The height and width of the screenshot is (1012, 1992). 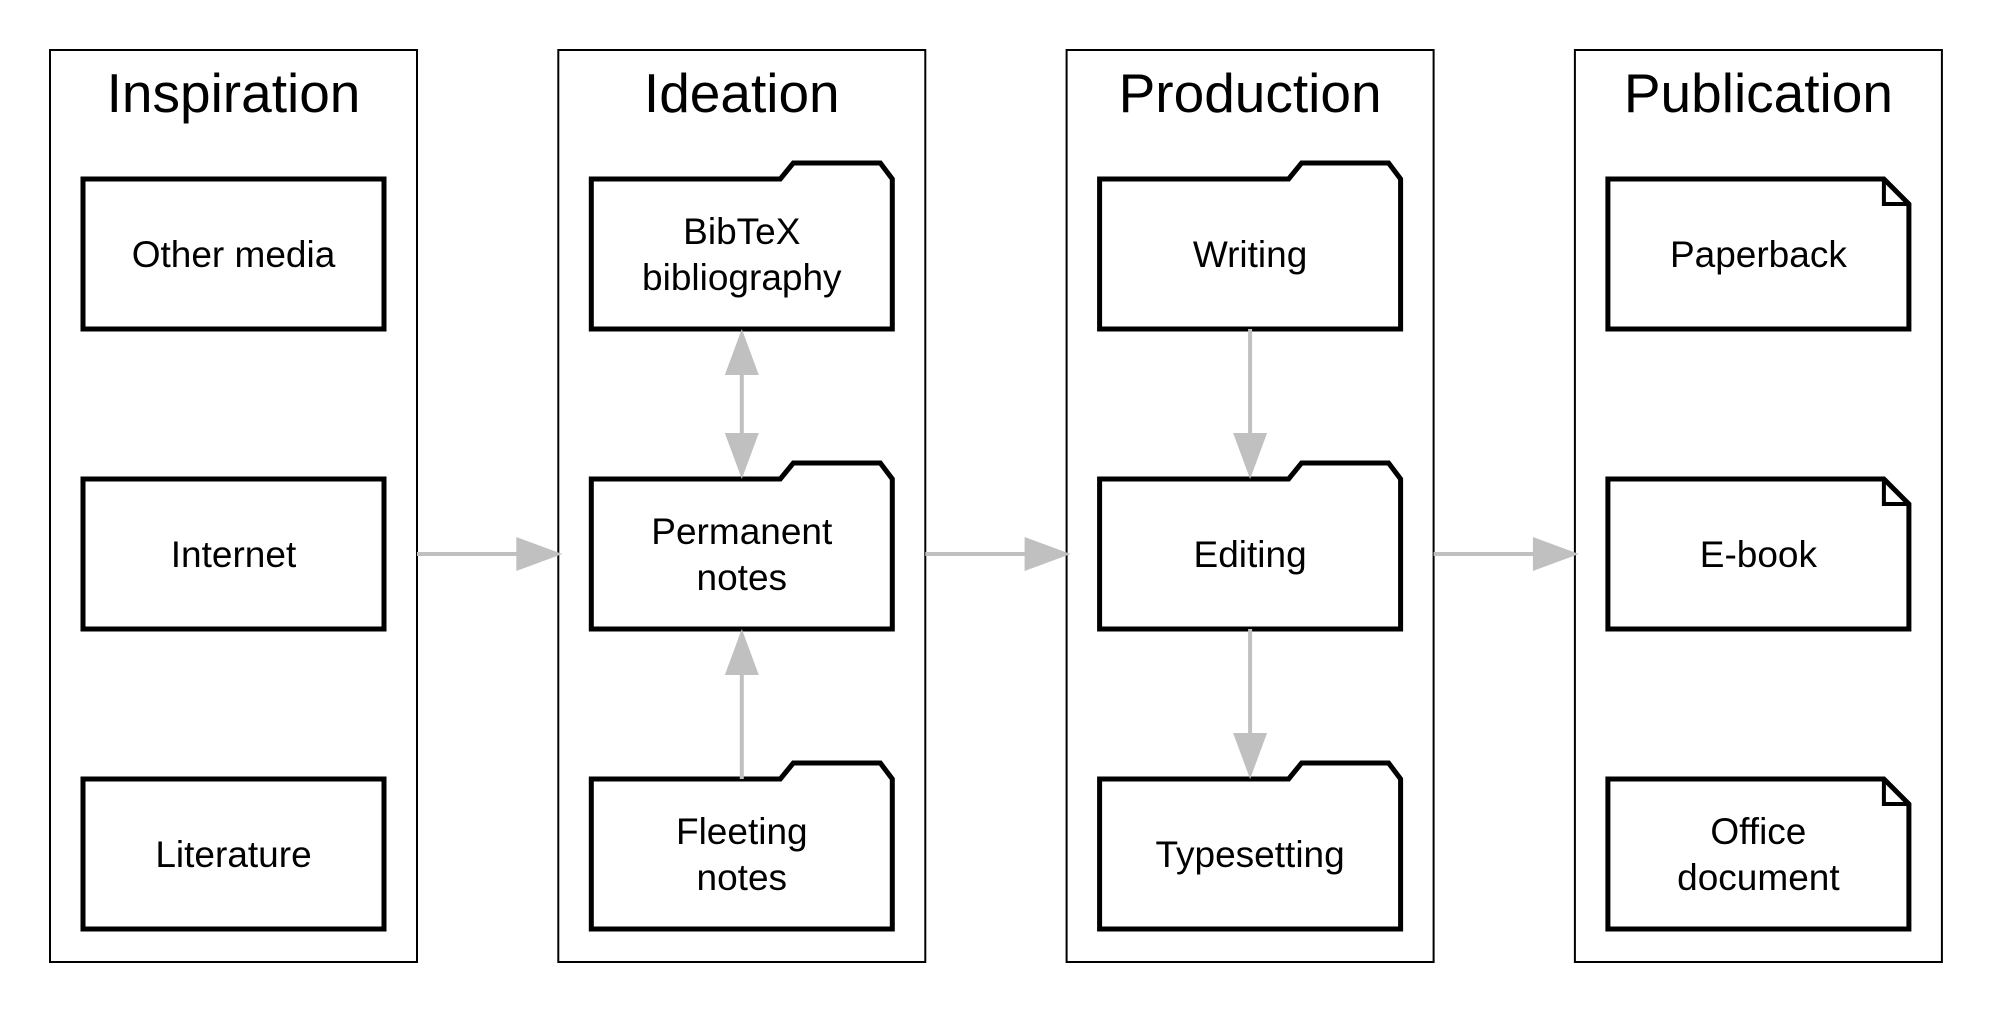 What do you see at coordinates (1250, 554) in the screenshot?
I see `node-label: Editing` at bounding box center [1250, 554].